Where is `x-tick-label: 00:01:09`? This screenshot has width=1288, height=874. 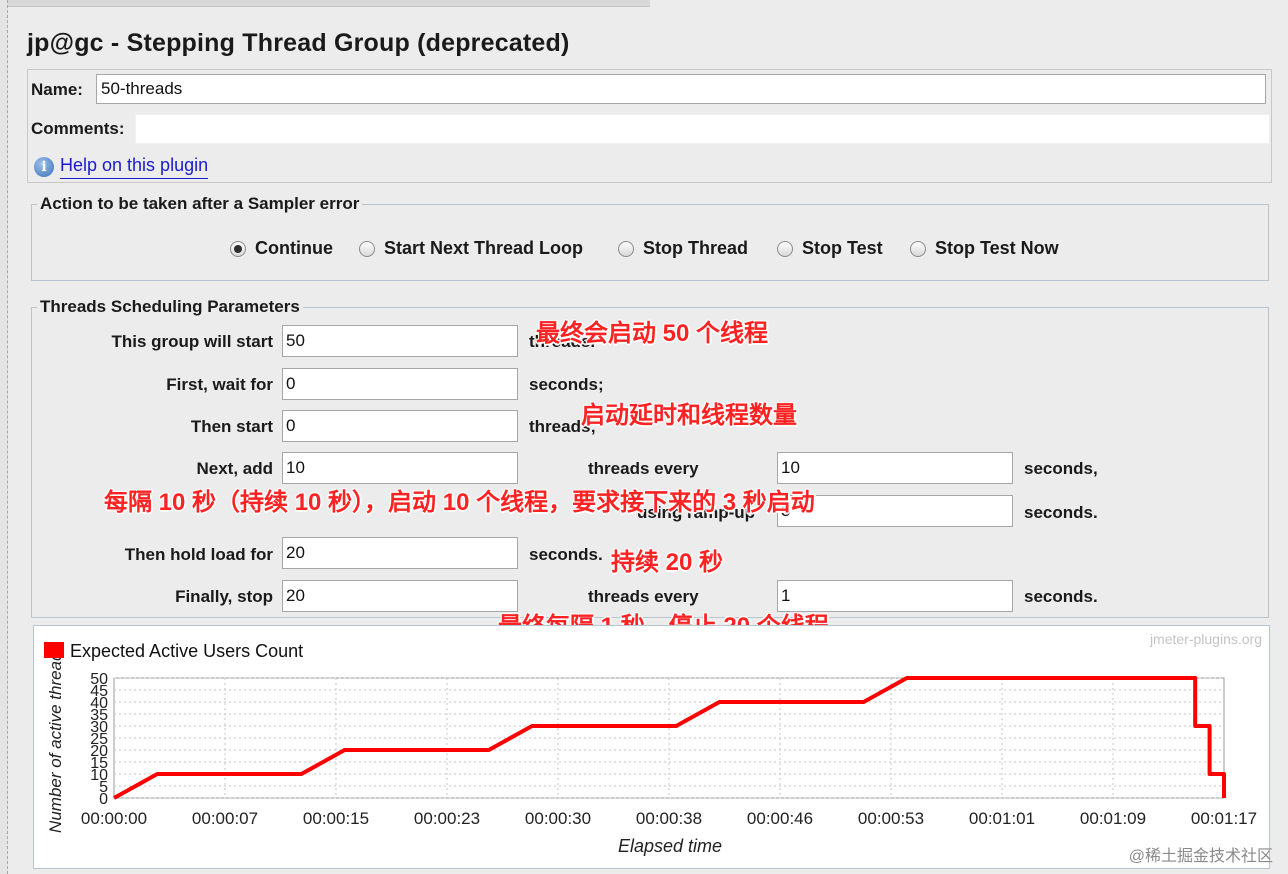
x-tick-label: 00:01:09 is located at coordinates (1113, 818).